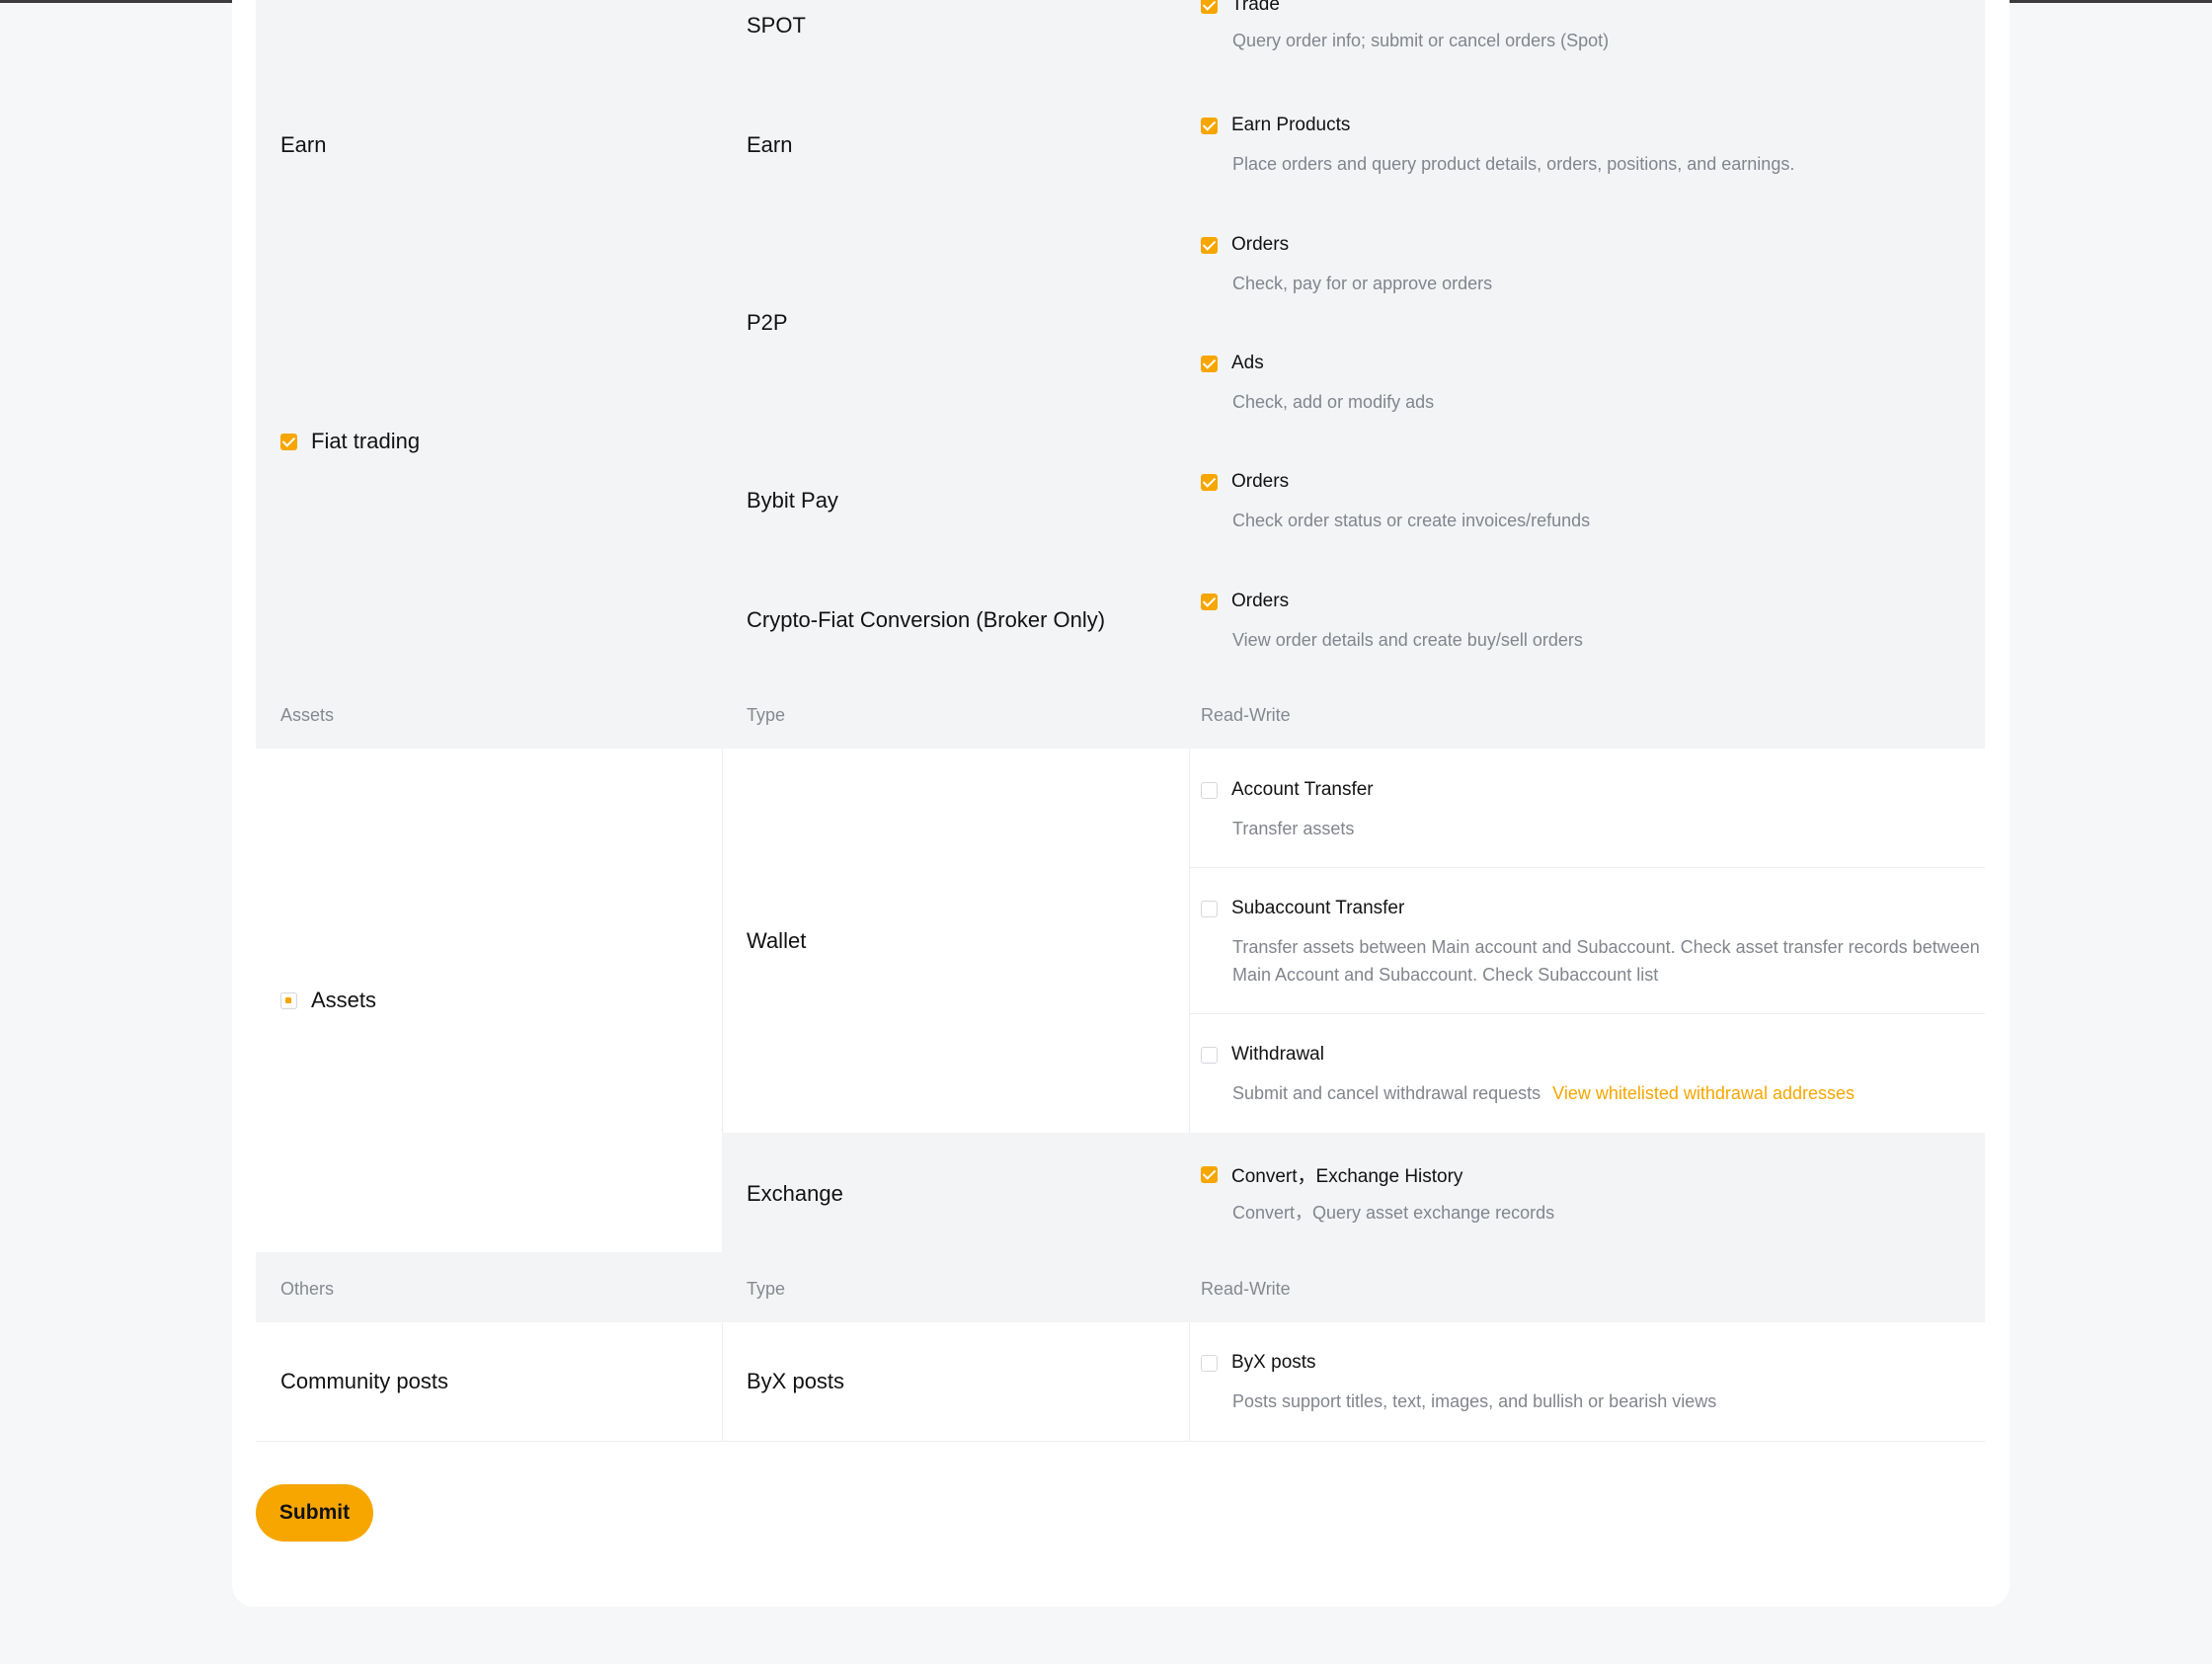  What do you see at coordinates (1210, 1055) in the screenshot?
I see `checkbox-withdrawal` at bounding box center [1210, 1055].